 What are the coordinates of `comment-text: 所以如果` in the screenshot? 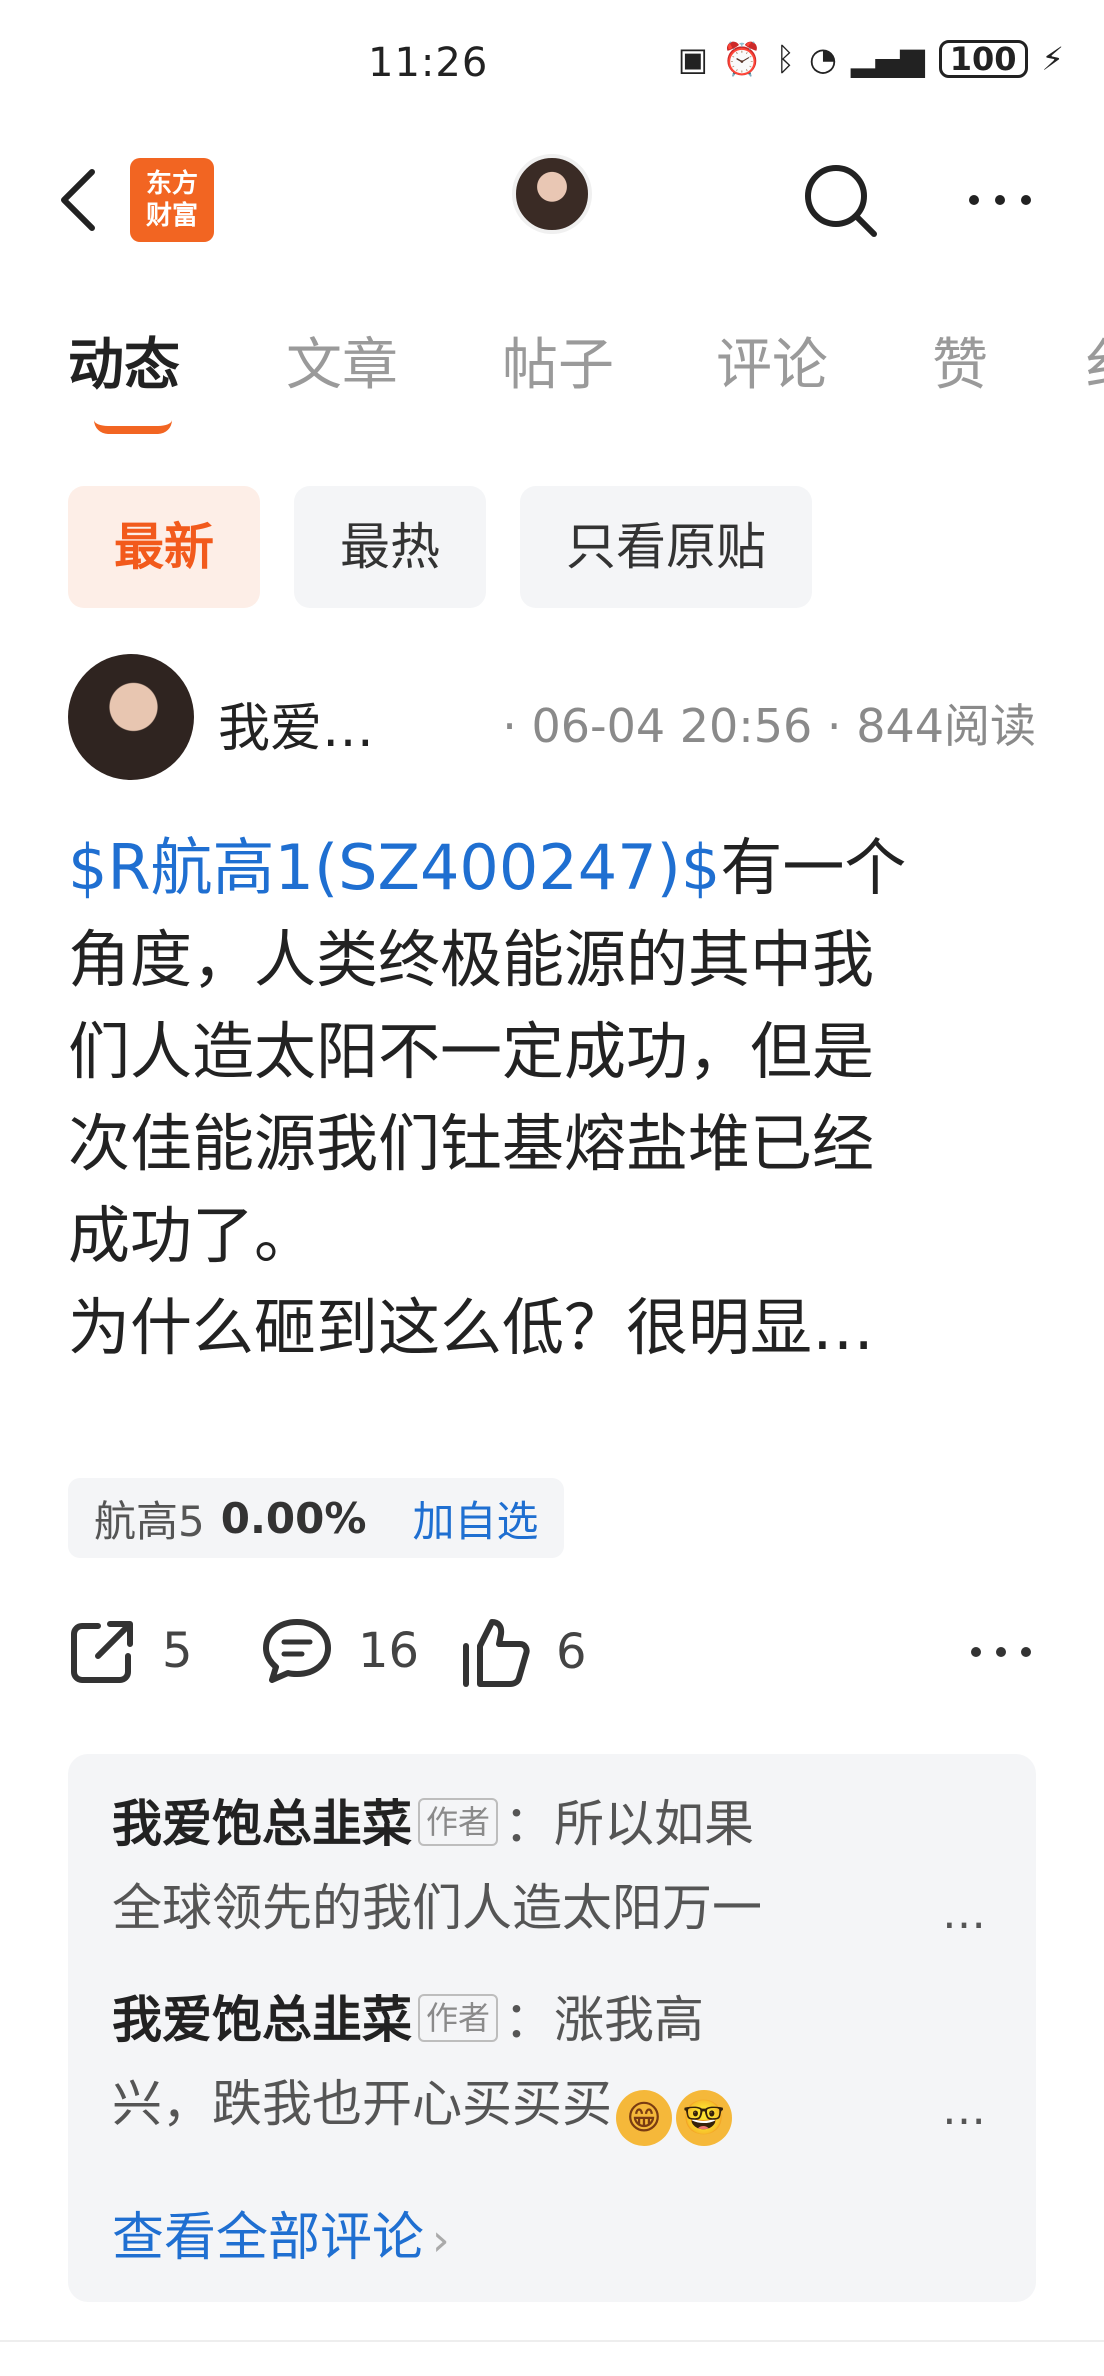 It's located at (654, 1824).